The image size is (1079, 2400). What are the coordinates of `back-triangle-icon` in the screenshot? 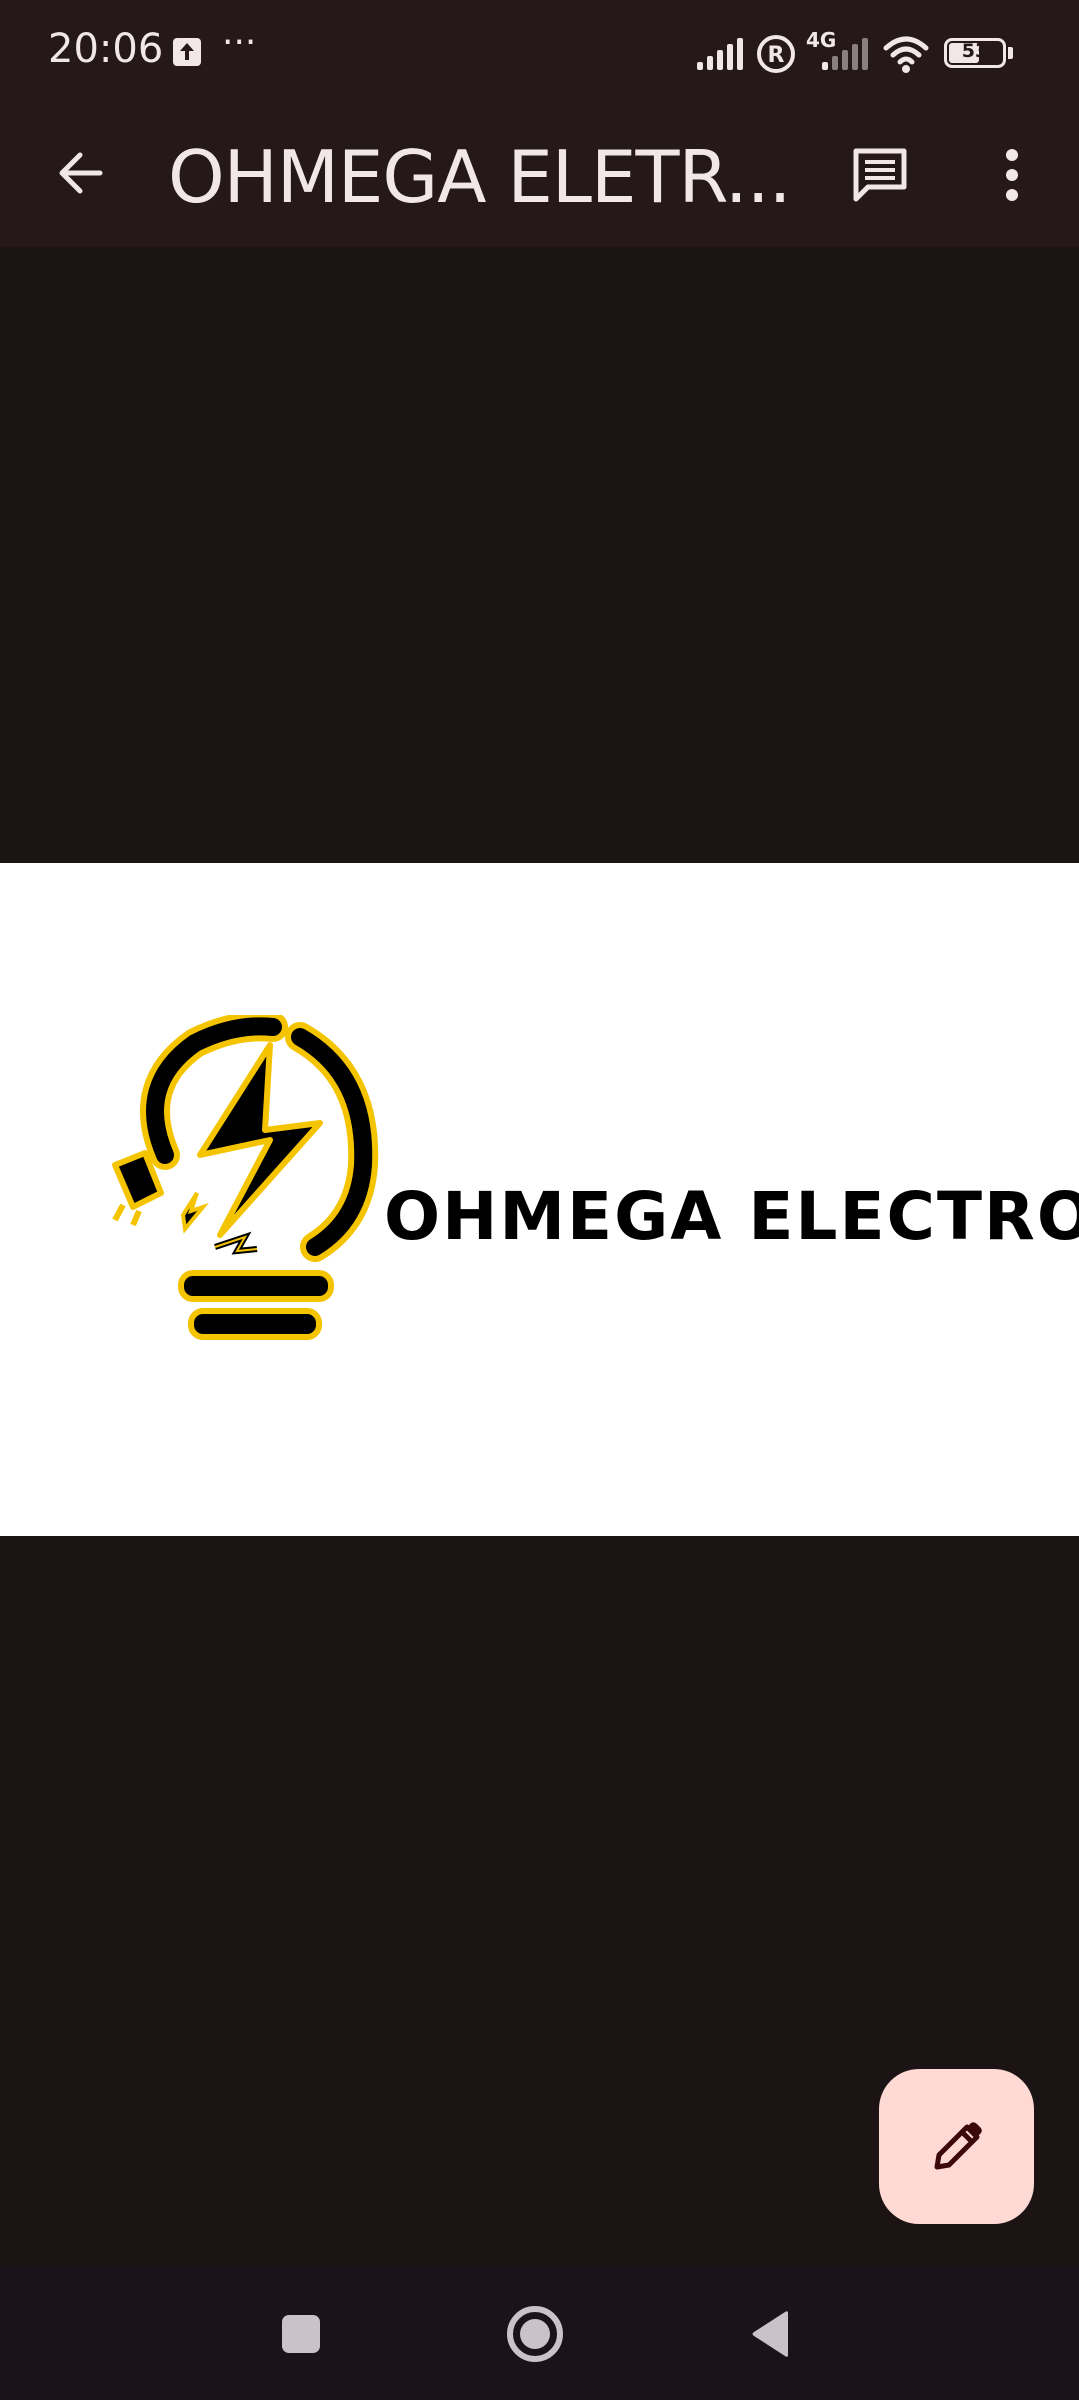 It's located at (770, 2334).